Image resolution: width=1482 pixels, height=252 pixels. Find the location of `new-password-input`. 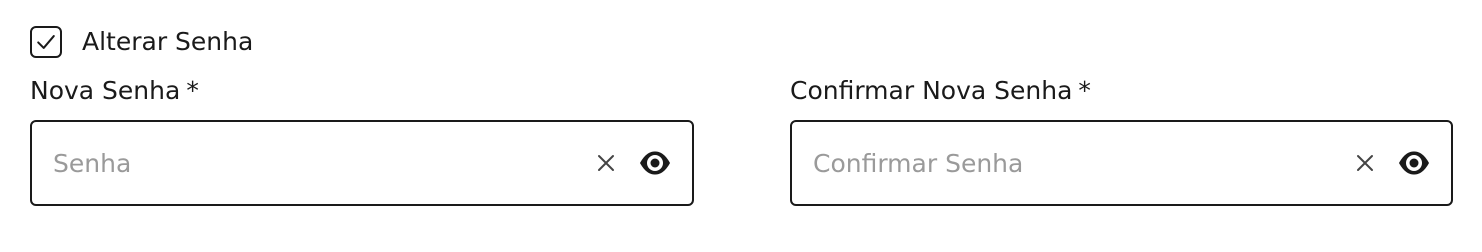

new-password-input is located at coordinates (313, 163).